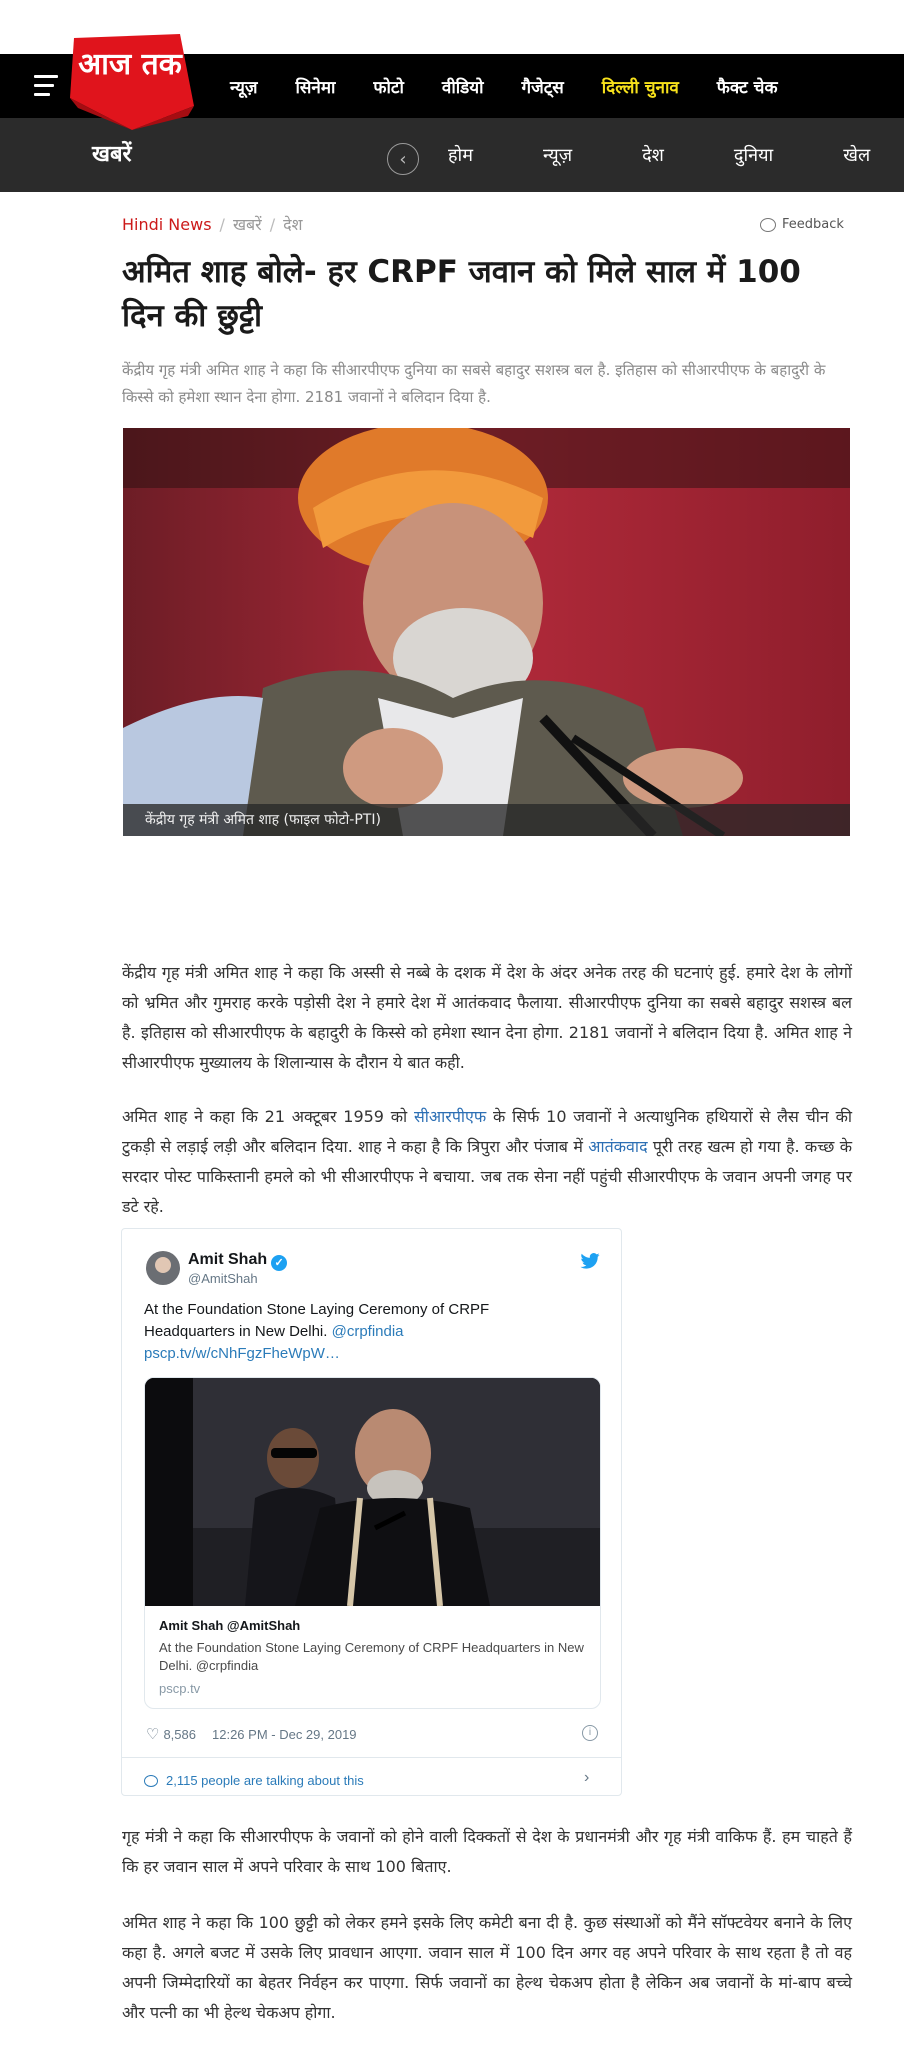 The image size is (904, 2045). I want to click on breadcrumb-country: देश, so click(292, 224).